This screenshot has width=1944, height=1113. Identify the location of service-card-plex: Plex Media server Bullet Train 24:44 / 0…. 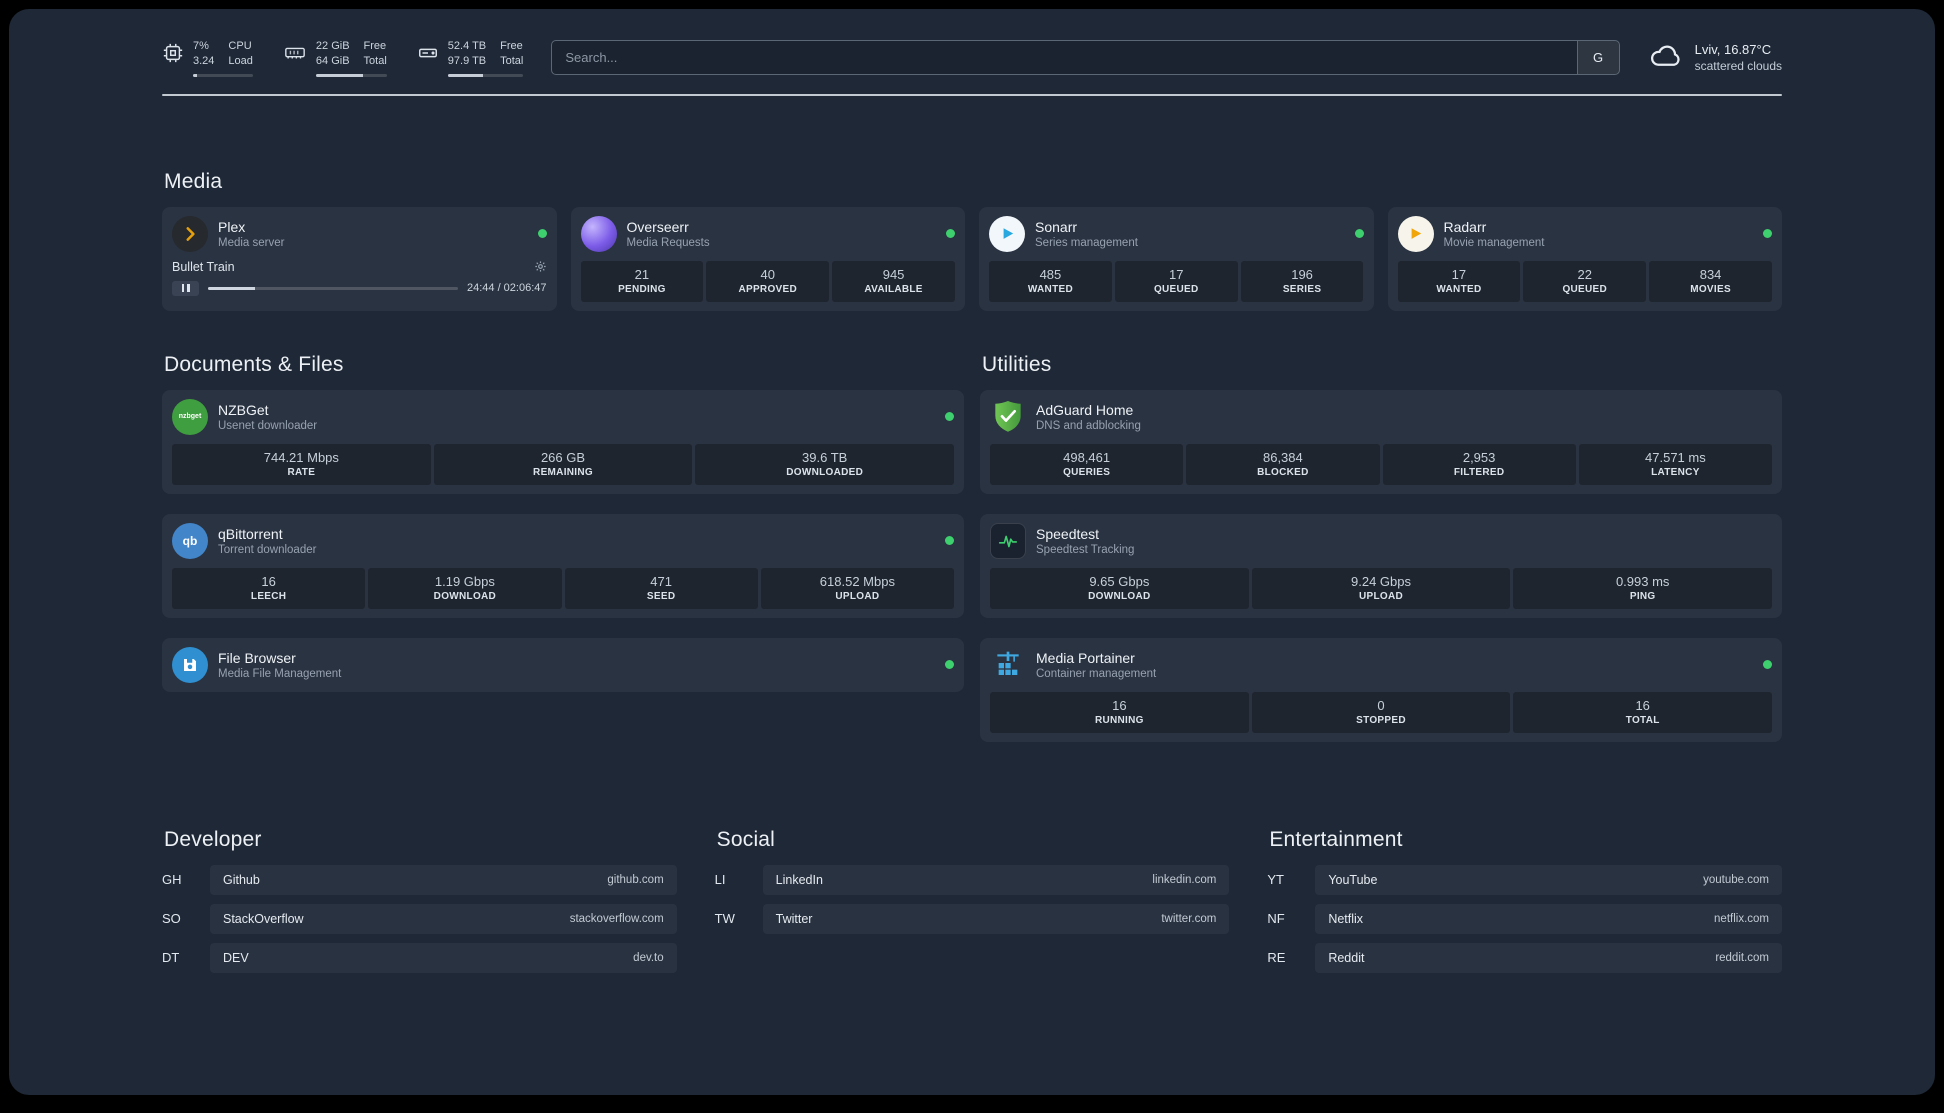
(359, 258).